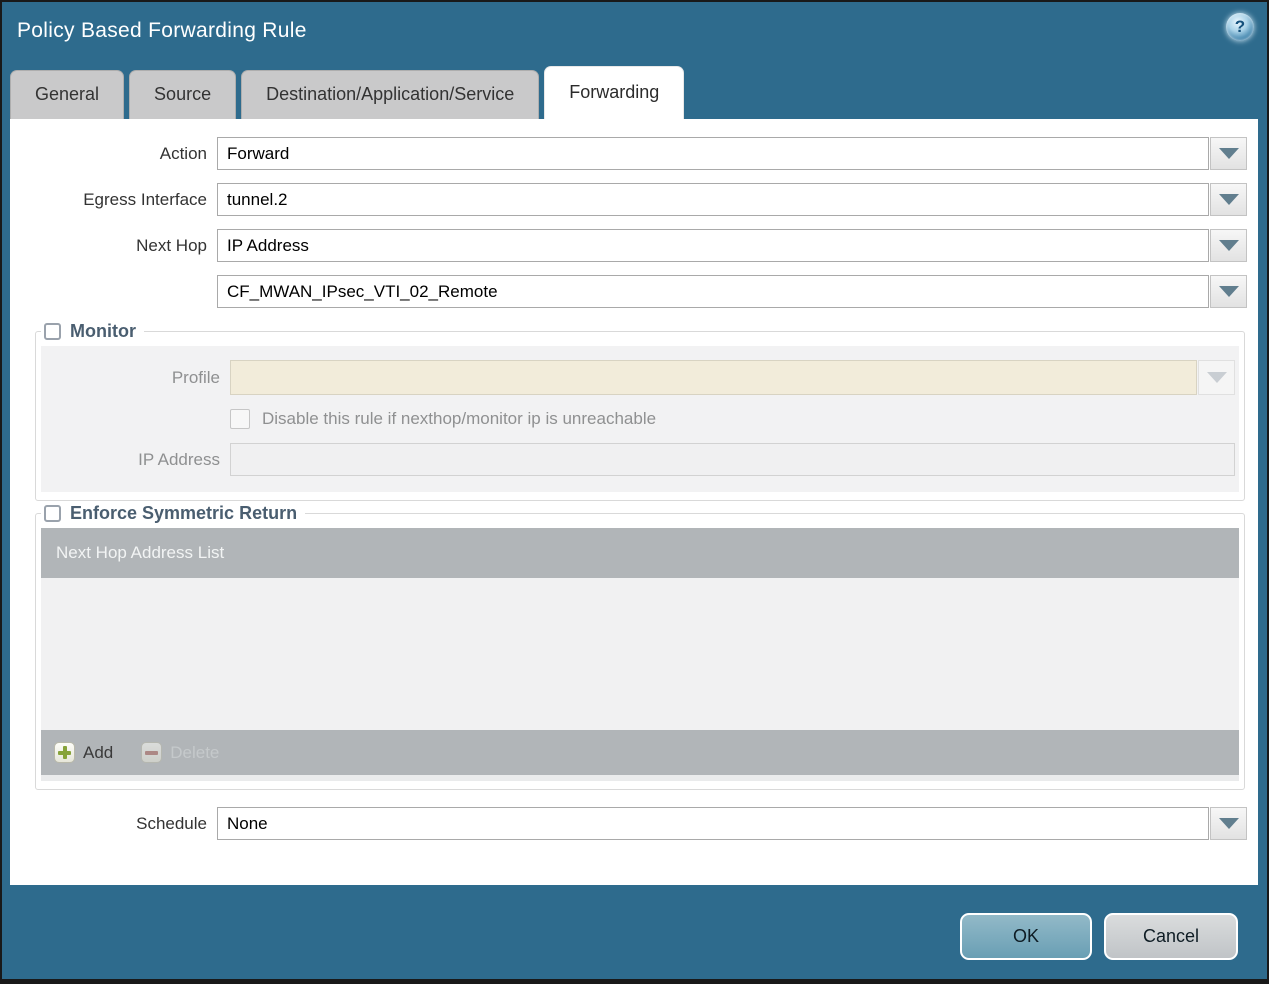 Image resolution: width=1269 pixels, height=984 pixels. I want to click on monitor-profile-row: Profile, so click(638, 377).